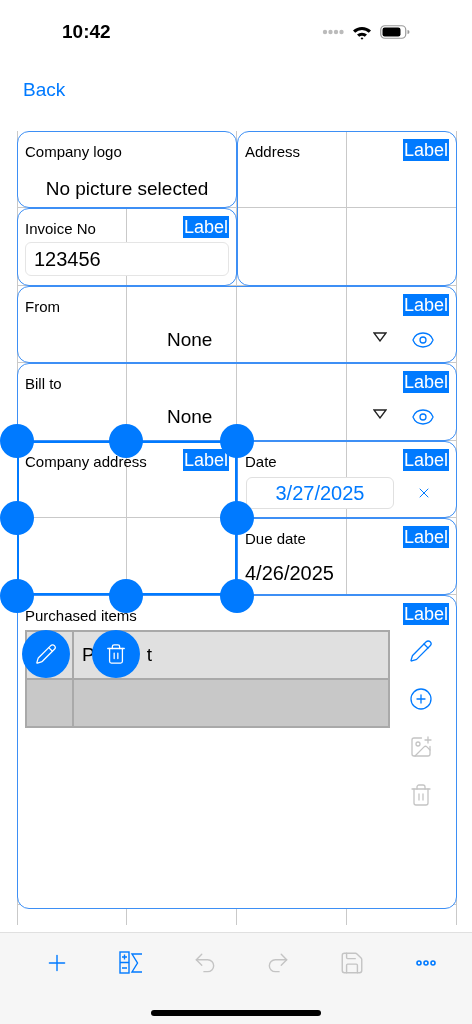 Image resolution: width=472 pixels, height=1024 pixels. I want to click on field-title: Company address, so click(86, 461).